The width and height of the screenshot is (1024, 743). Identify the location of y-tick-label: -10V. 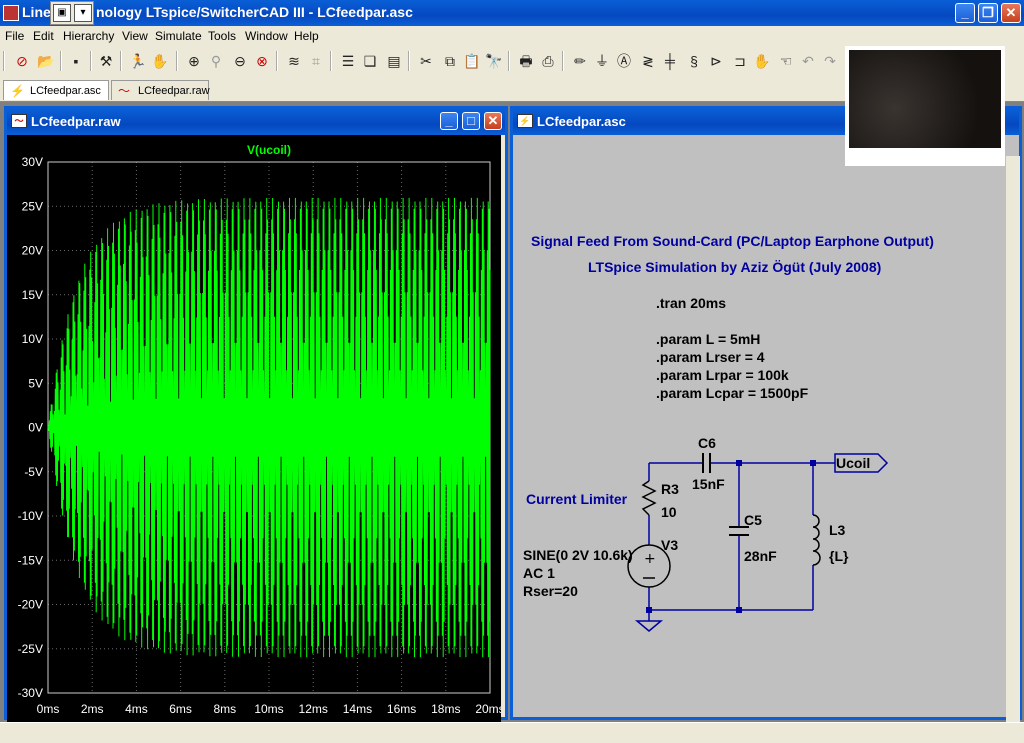
(30, 516).